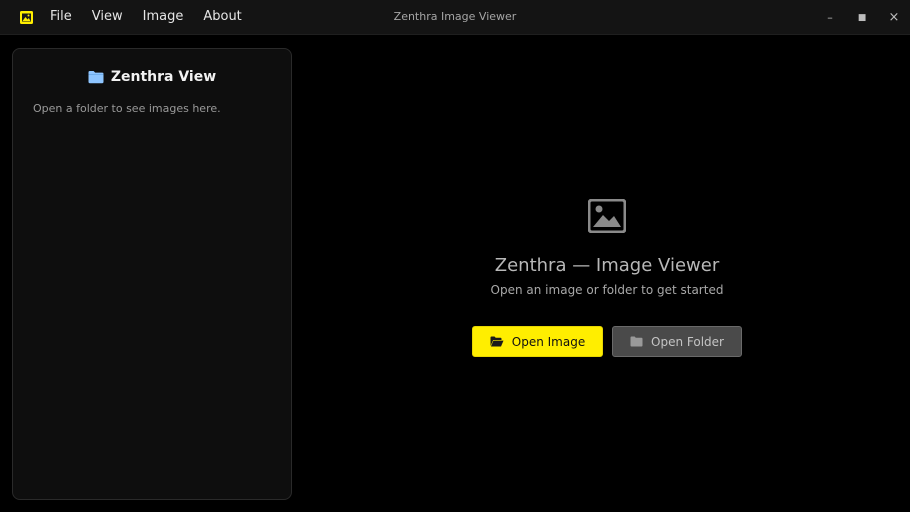 The width and height of the screenshot is (910, 512). I want to click on empty-state-heading: Zenthra — Image Viewer, so click(607, 265).